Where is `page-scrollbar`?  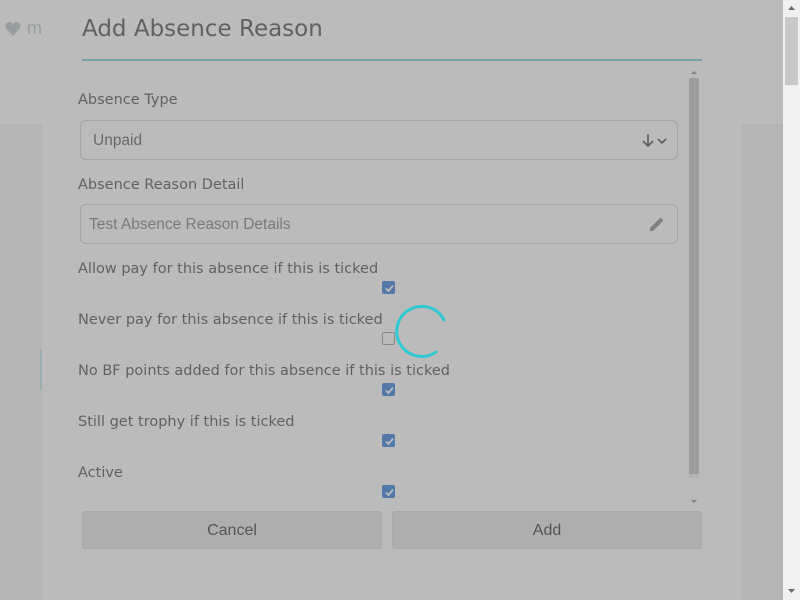 page-scrollbar is located at coordinates (791, 300).